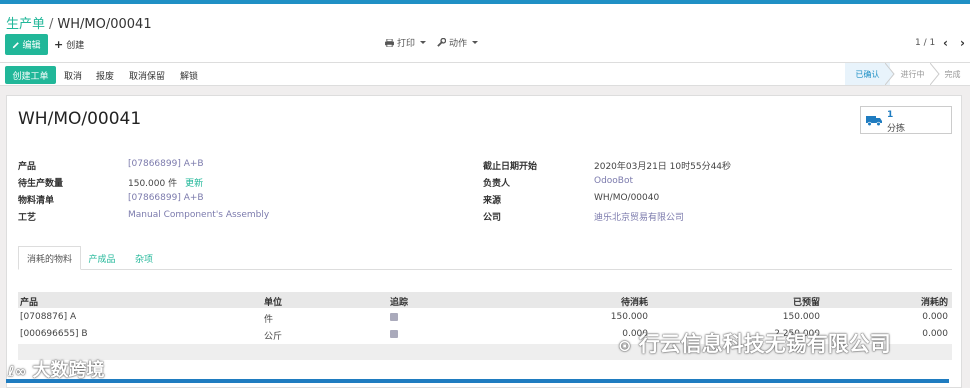 The image size is (970, 388). What do you see at coordinates (59, 44) in the screenshot?
I see `plus-icon: +` at bounding box center [59, 44].